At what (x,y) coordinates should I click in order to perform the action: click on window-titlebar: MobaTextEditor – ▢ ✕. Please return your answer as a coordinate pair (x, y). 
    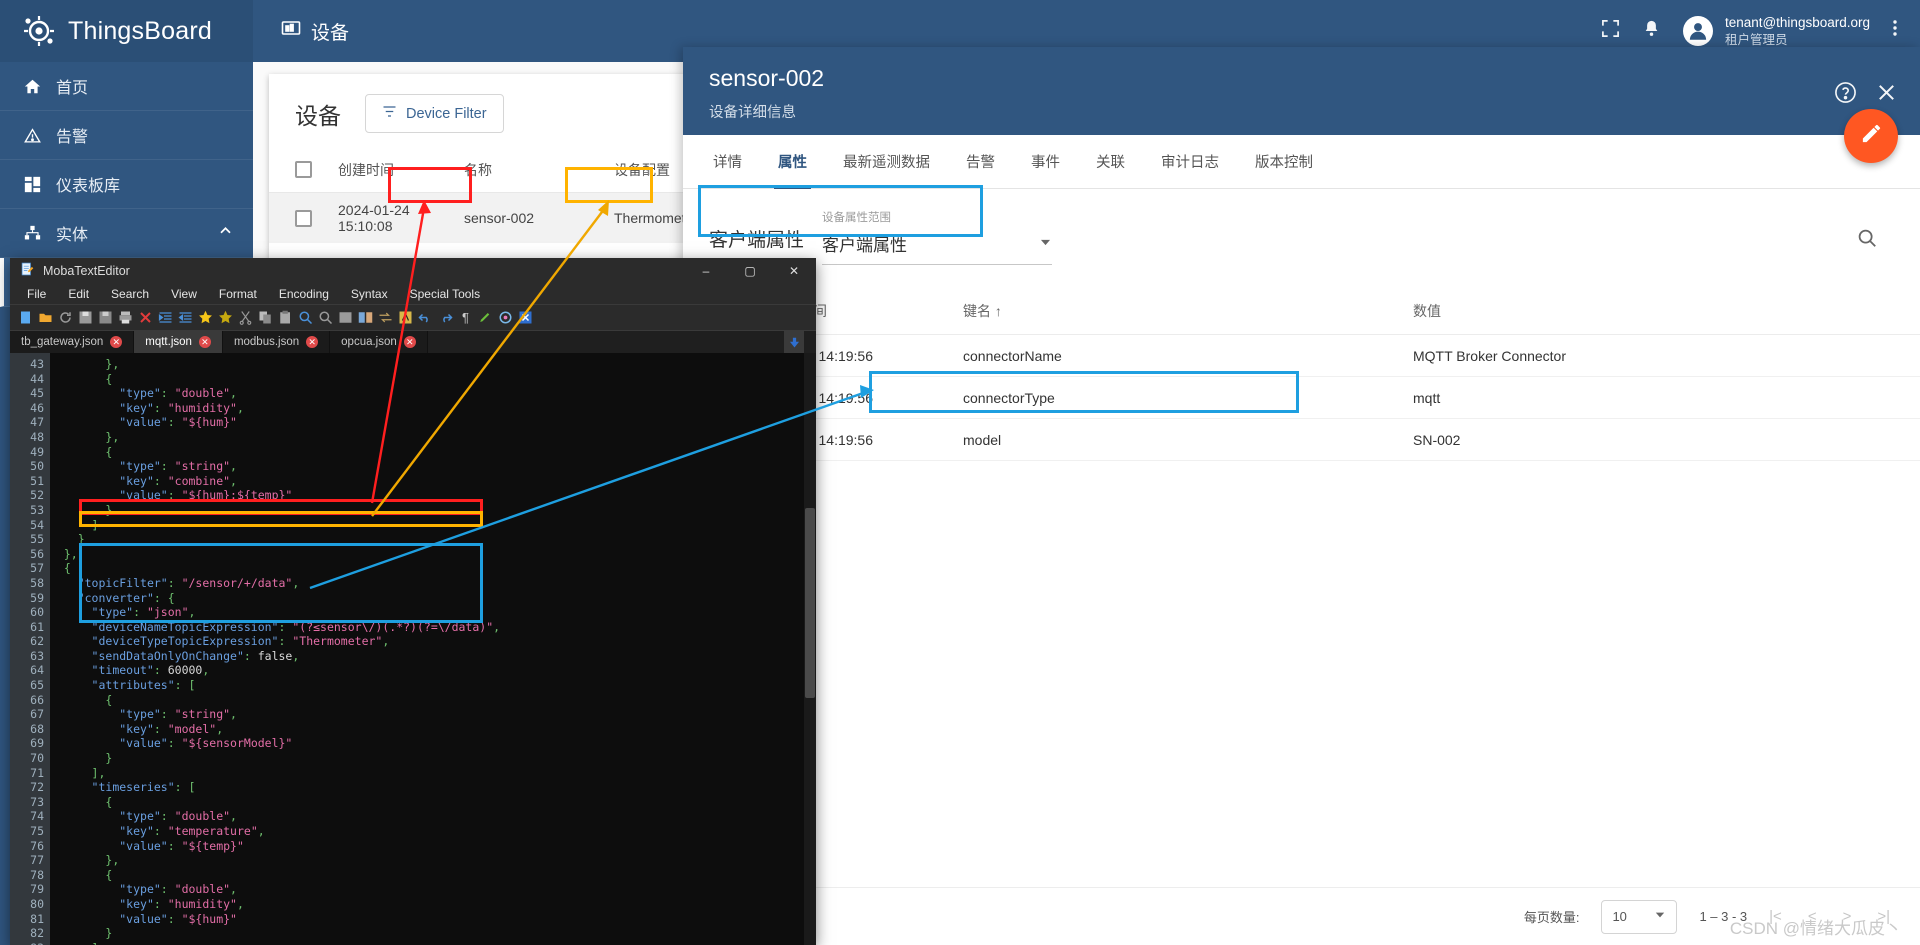
    Looking at the image, I should click on (413, 270).